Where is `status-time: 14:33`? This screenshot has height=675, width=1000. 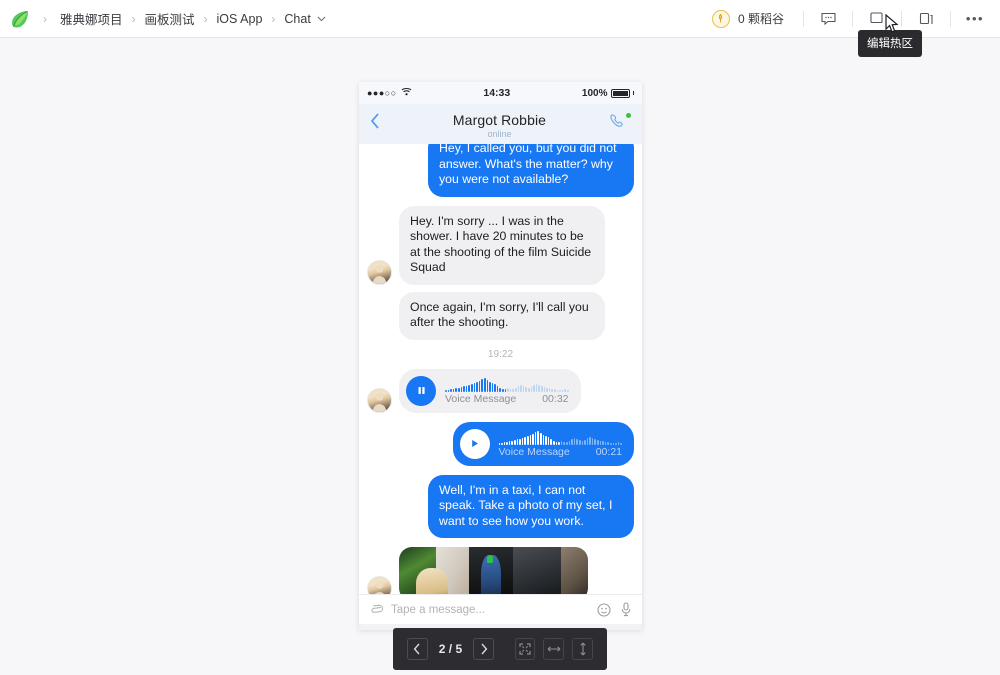 status-time: 14:33 is located at coordinates (497, 93).